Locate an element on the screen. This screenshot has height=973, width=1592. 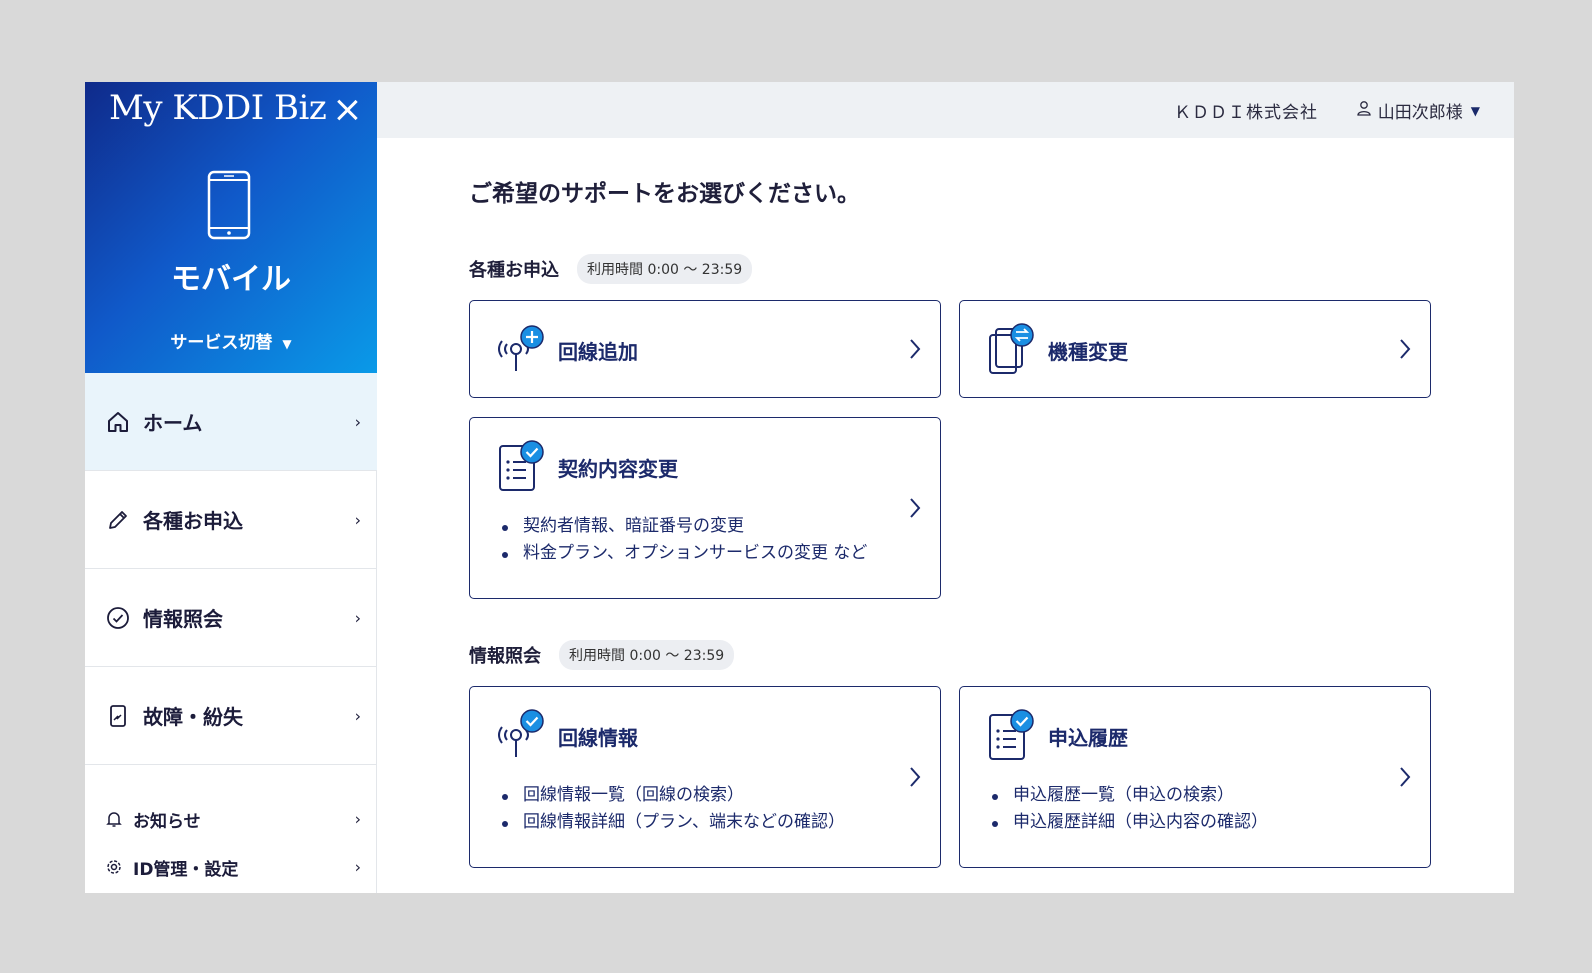
check-circle-icon is located at coordinates (118, 618).